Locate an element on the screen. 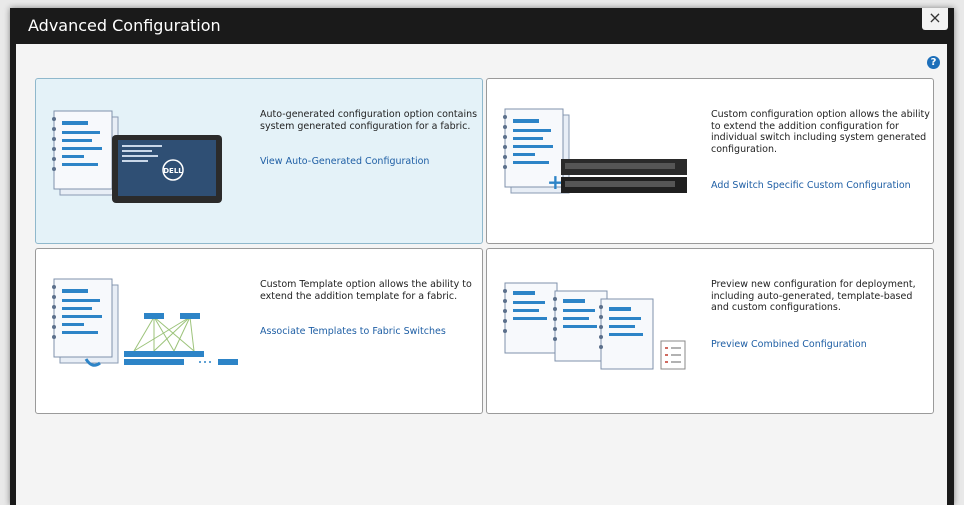  add-switch-custom-config-link: Add Switch Specific Custom Configuration is located at coordinates (811, 185).